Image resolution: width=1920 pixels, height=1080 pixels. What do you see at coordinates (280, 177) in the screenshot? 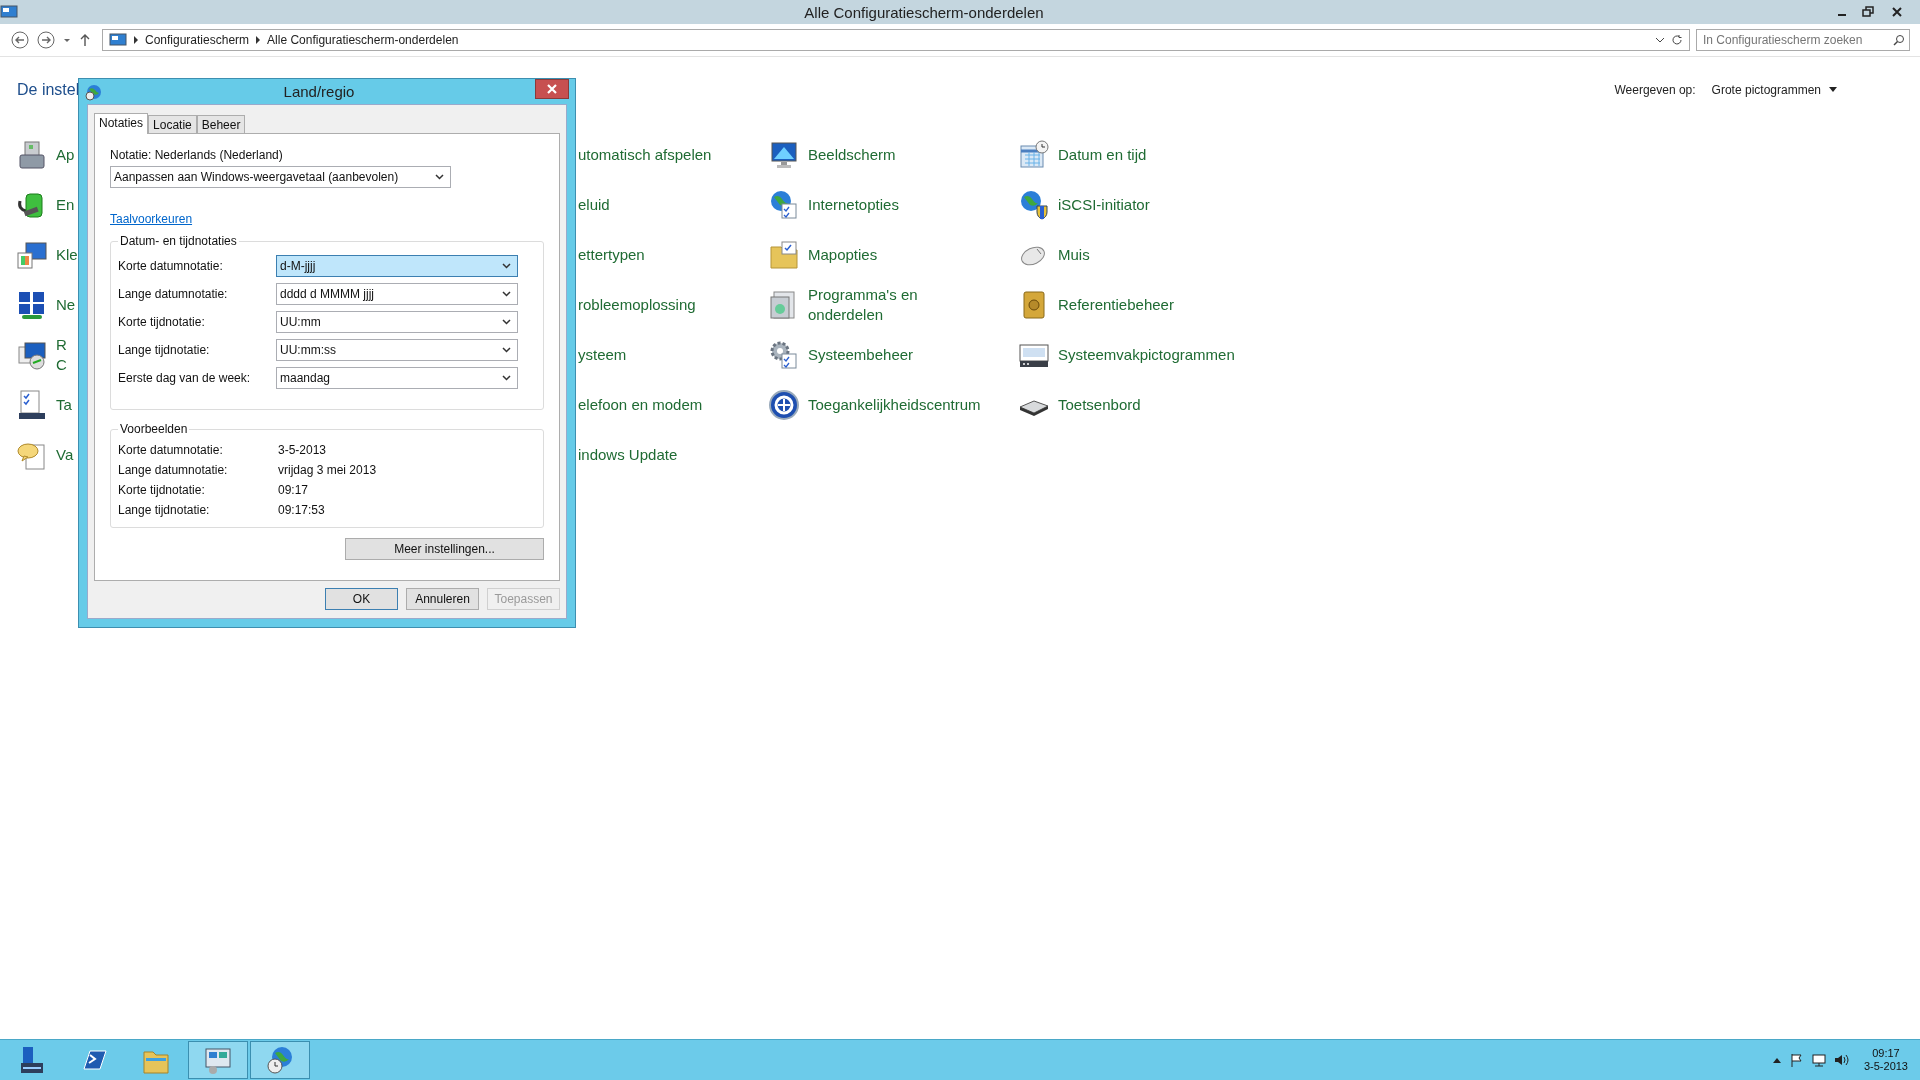
I see `format-dropdown: Aanpassen aan Windows-weergavetaal (aanbevolen)` at bounding box center [280, 177].